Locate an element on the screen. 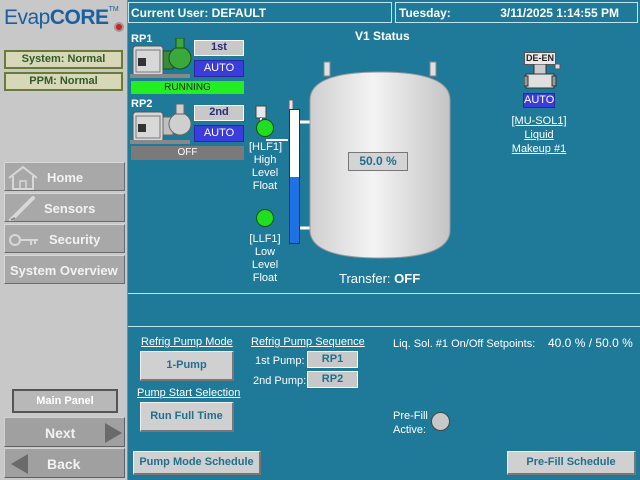 The image size is (640, 480). pump-mode-title-link: Refrig Pump Mode is located at coordinates (187, 342).